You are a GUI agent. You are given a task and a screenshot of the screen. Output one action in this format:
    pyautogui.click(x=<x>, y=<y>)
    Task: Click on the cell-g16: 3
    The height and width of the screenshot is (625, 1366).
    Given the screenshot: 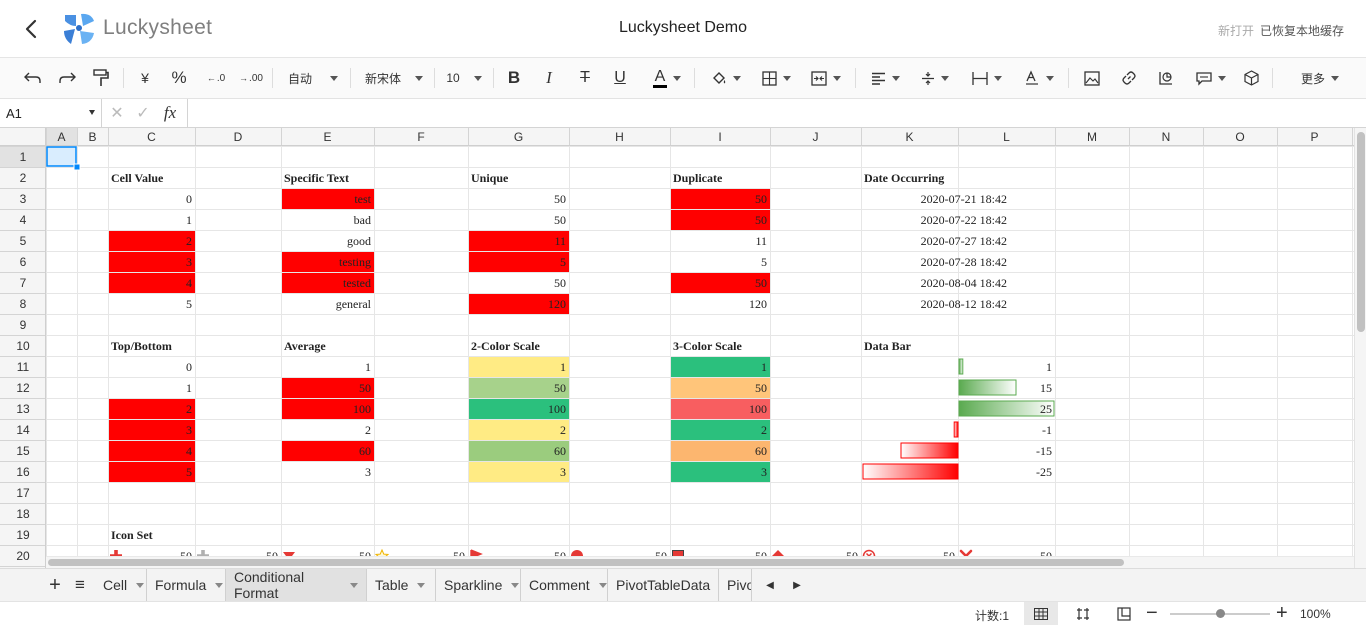 What is the action you would take?
    pyautogui.click(x=563, y=472)
    